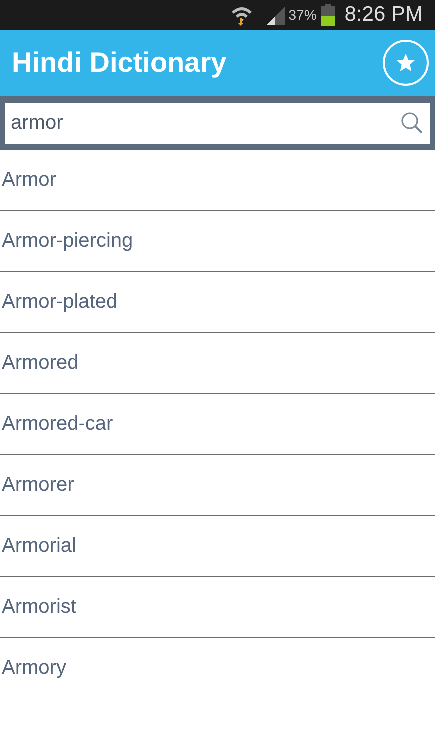  What do you see at coordinates (217, 180) in the screenshot?
I see `result-item: Armor` at bounding box center [217, 180].